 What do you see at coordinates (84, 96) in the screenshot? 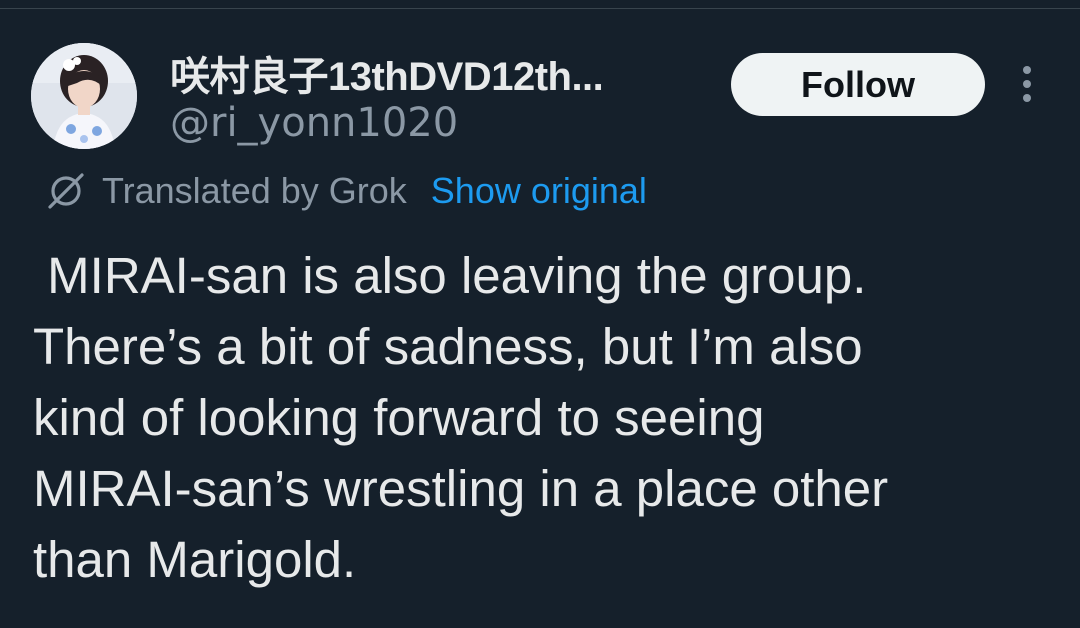
I see `avatar` at bounding box center [84, 96].